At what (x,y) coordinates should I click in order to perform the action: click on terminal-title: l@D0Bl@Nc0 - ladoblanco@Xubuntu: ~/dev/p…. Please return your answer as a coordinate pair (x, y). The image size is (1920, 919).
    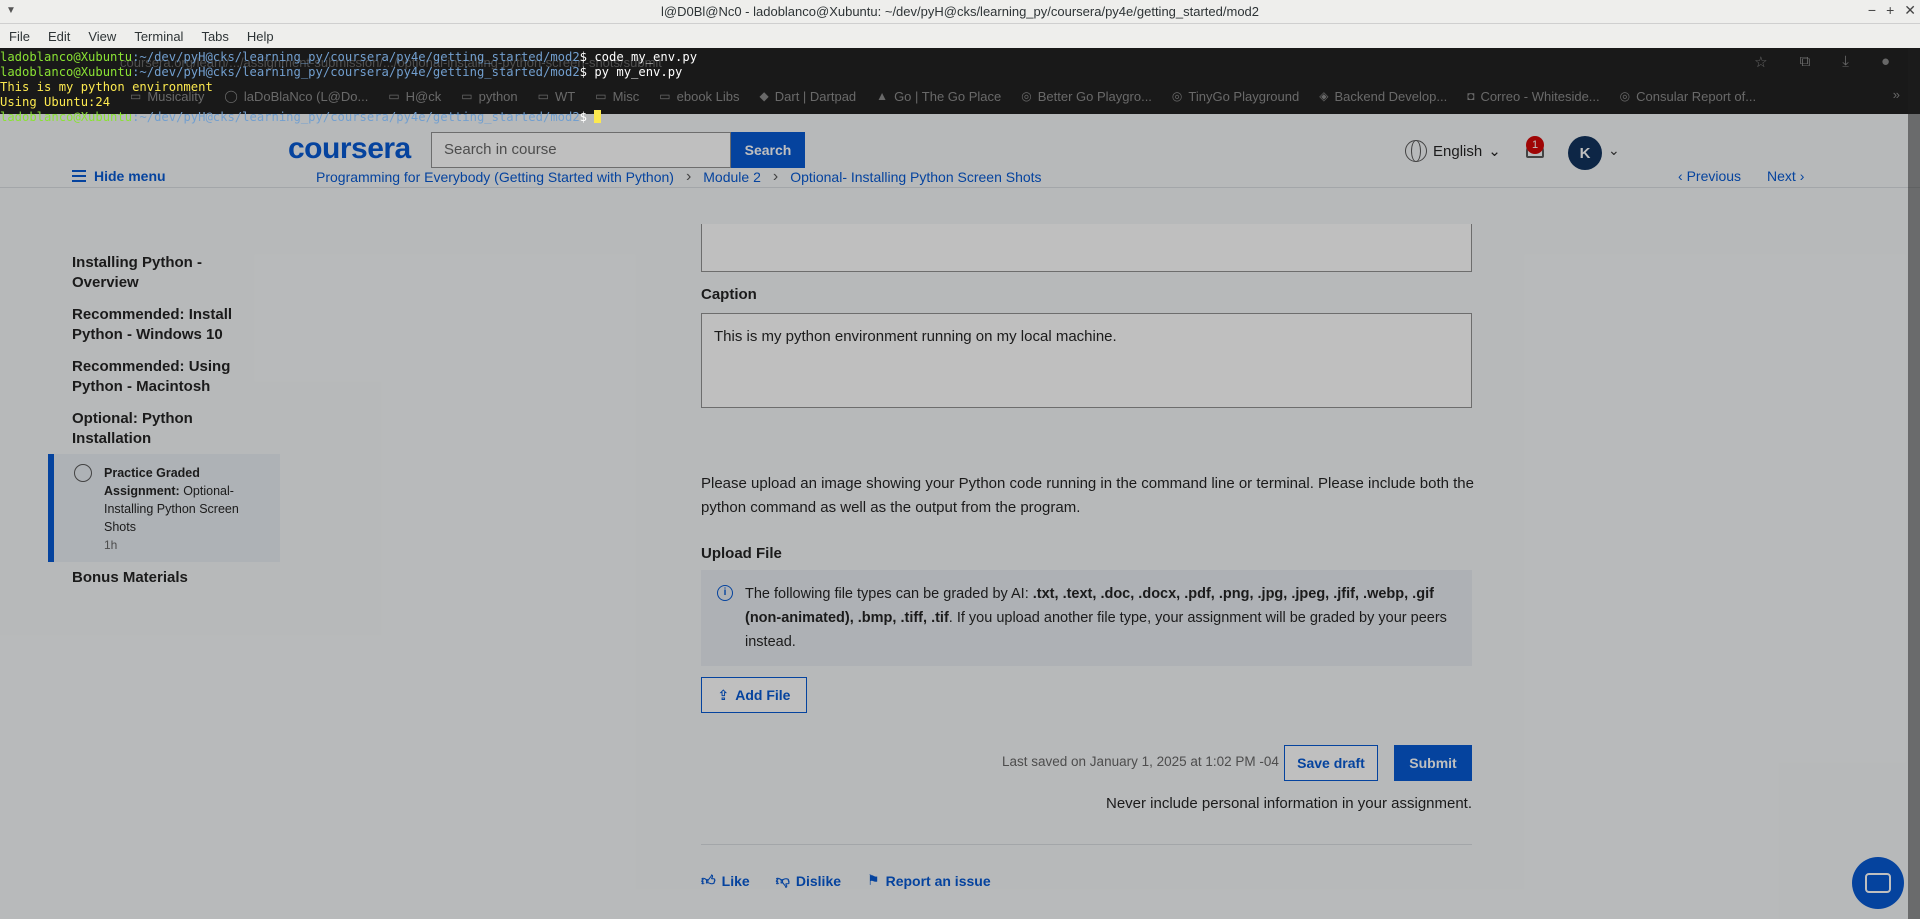
    Looking at the image, I should click on (960, 11).